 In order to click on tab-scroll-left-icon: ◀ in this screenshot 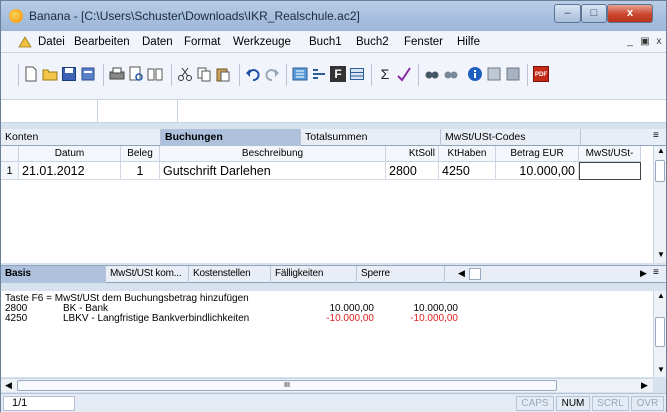, I will do `click(461, 273)`.